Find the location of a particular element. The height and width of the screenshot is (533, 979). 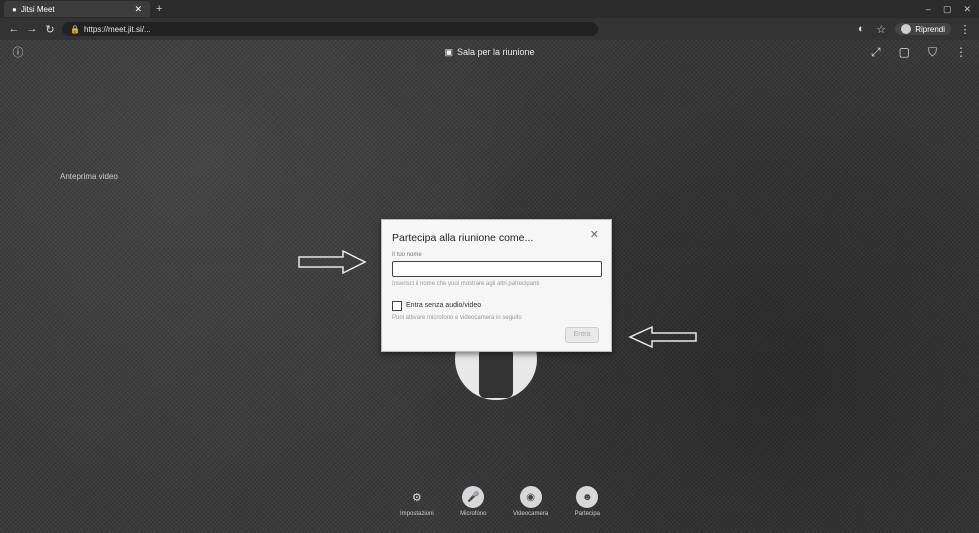

toolbar-microphone: 🎤 Microfono is located at coordinates (473, 501).